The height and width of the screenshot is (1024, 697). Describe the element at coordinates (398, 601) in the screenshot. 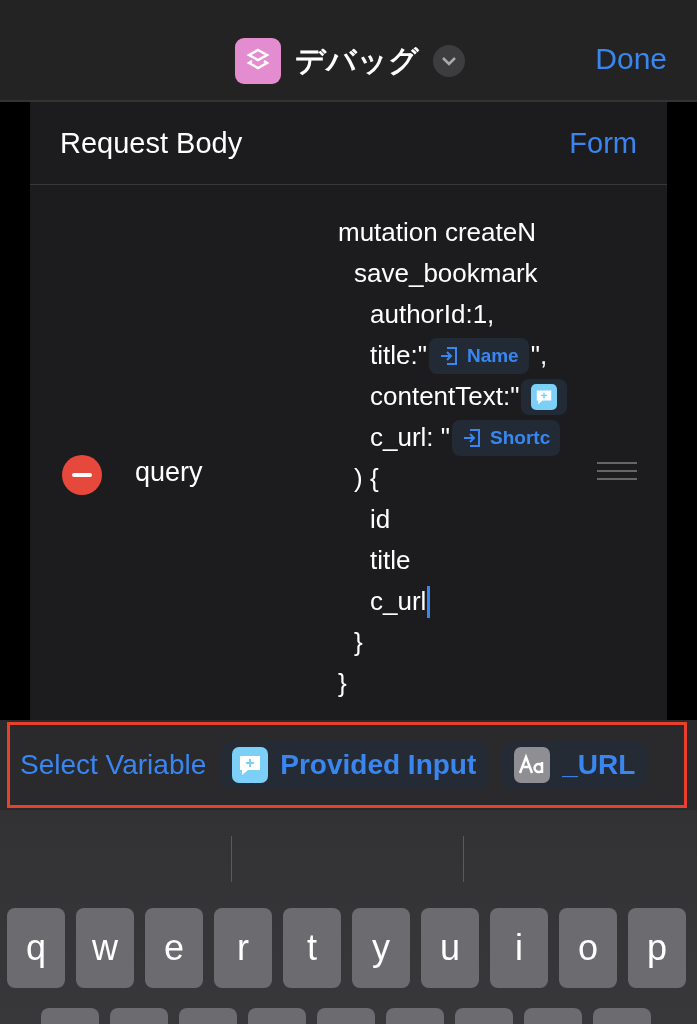

I see `code-text: c_url` at that location.